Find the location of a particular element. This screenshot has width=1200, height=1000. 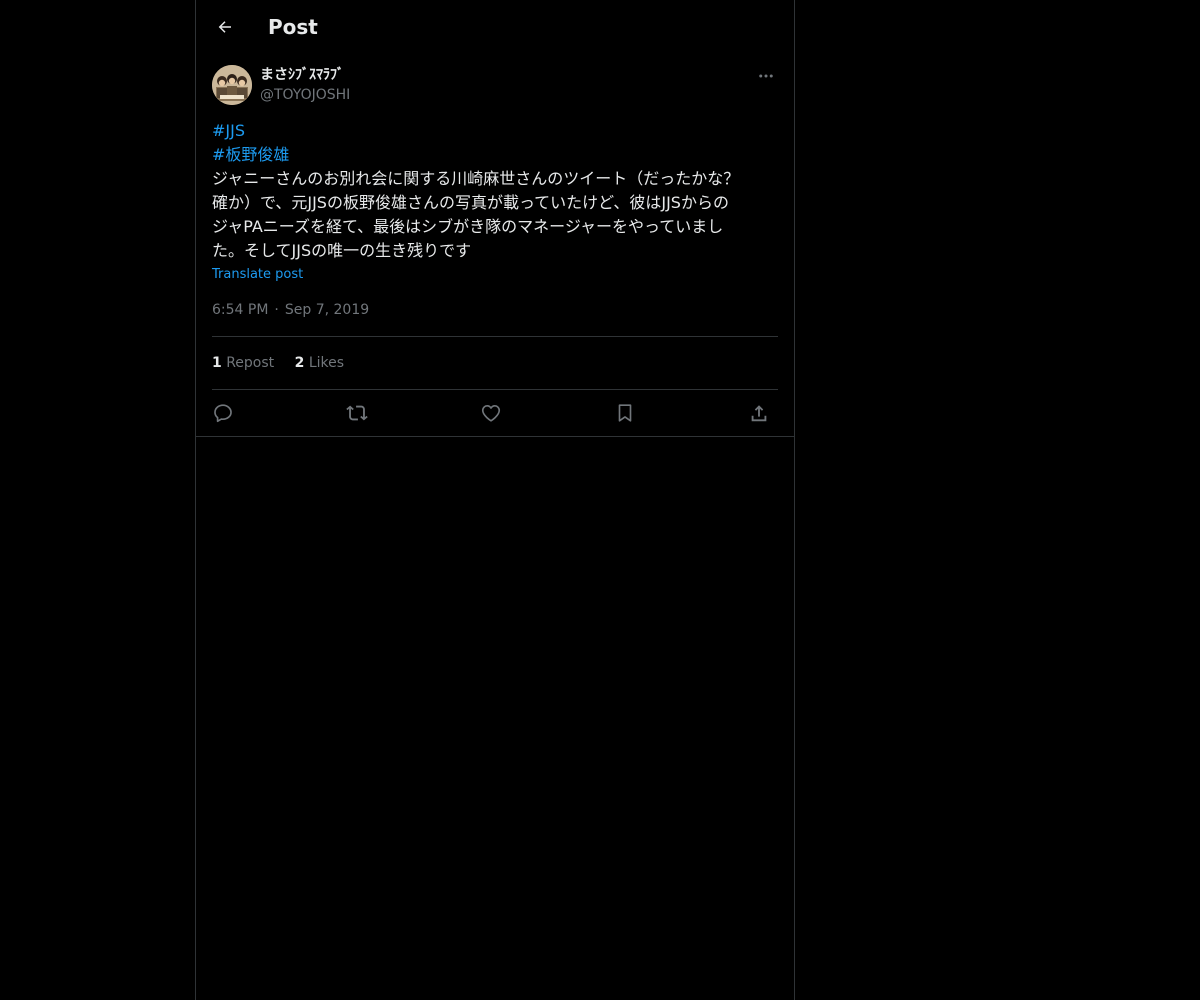

post-time: 6:54 PM is located at coordinates (240, 310).